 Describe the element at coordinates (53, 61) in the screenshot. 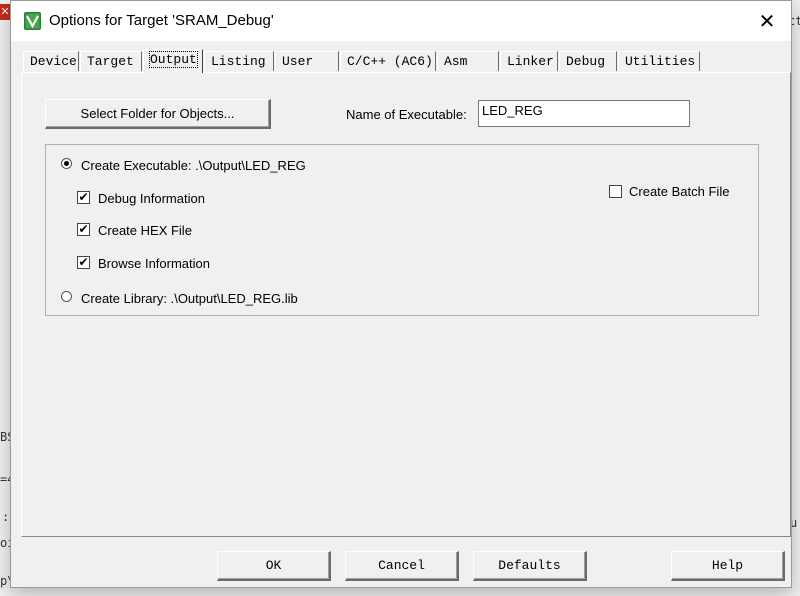

I see `tab-label: Device` at that location.